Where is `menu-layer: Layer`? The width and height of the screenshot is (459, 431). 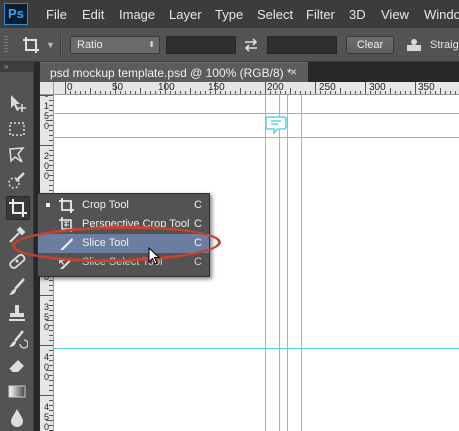 menu-layer: Layer is located at coordinates (185, 14).